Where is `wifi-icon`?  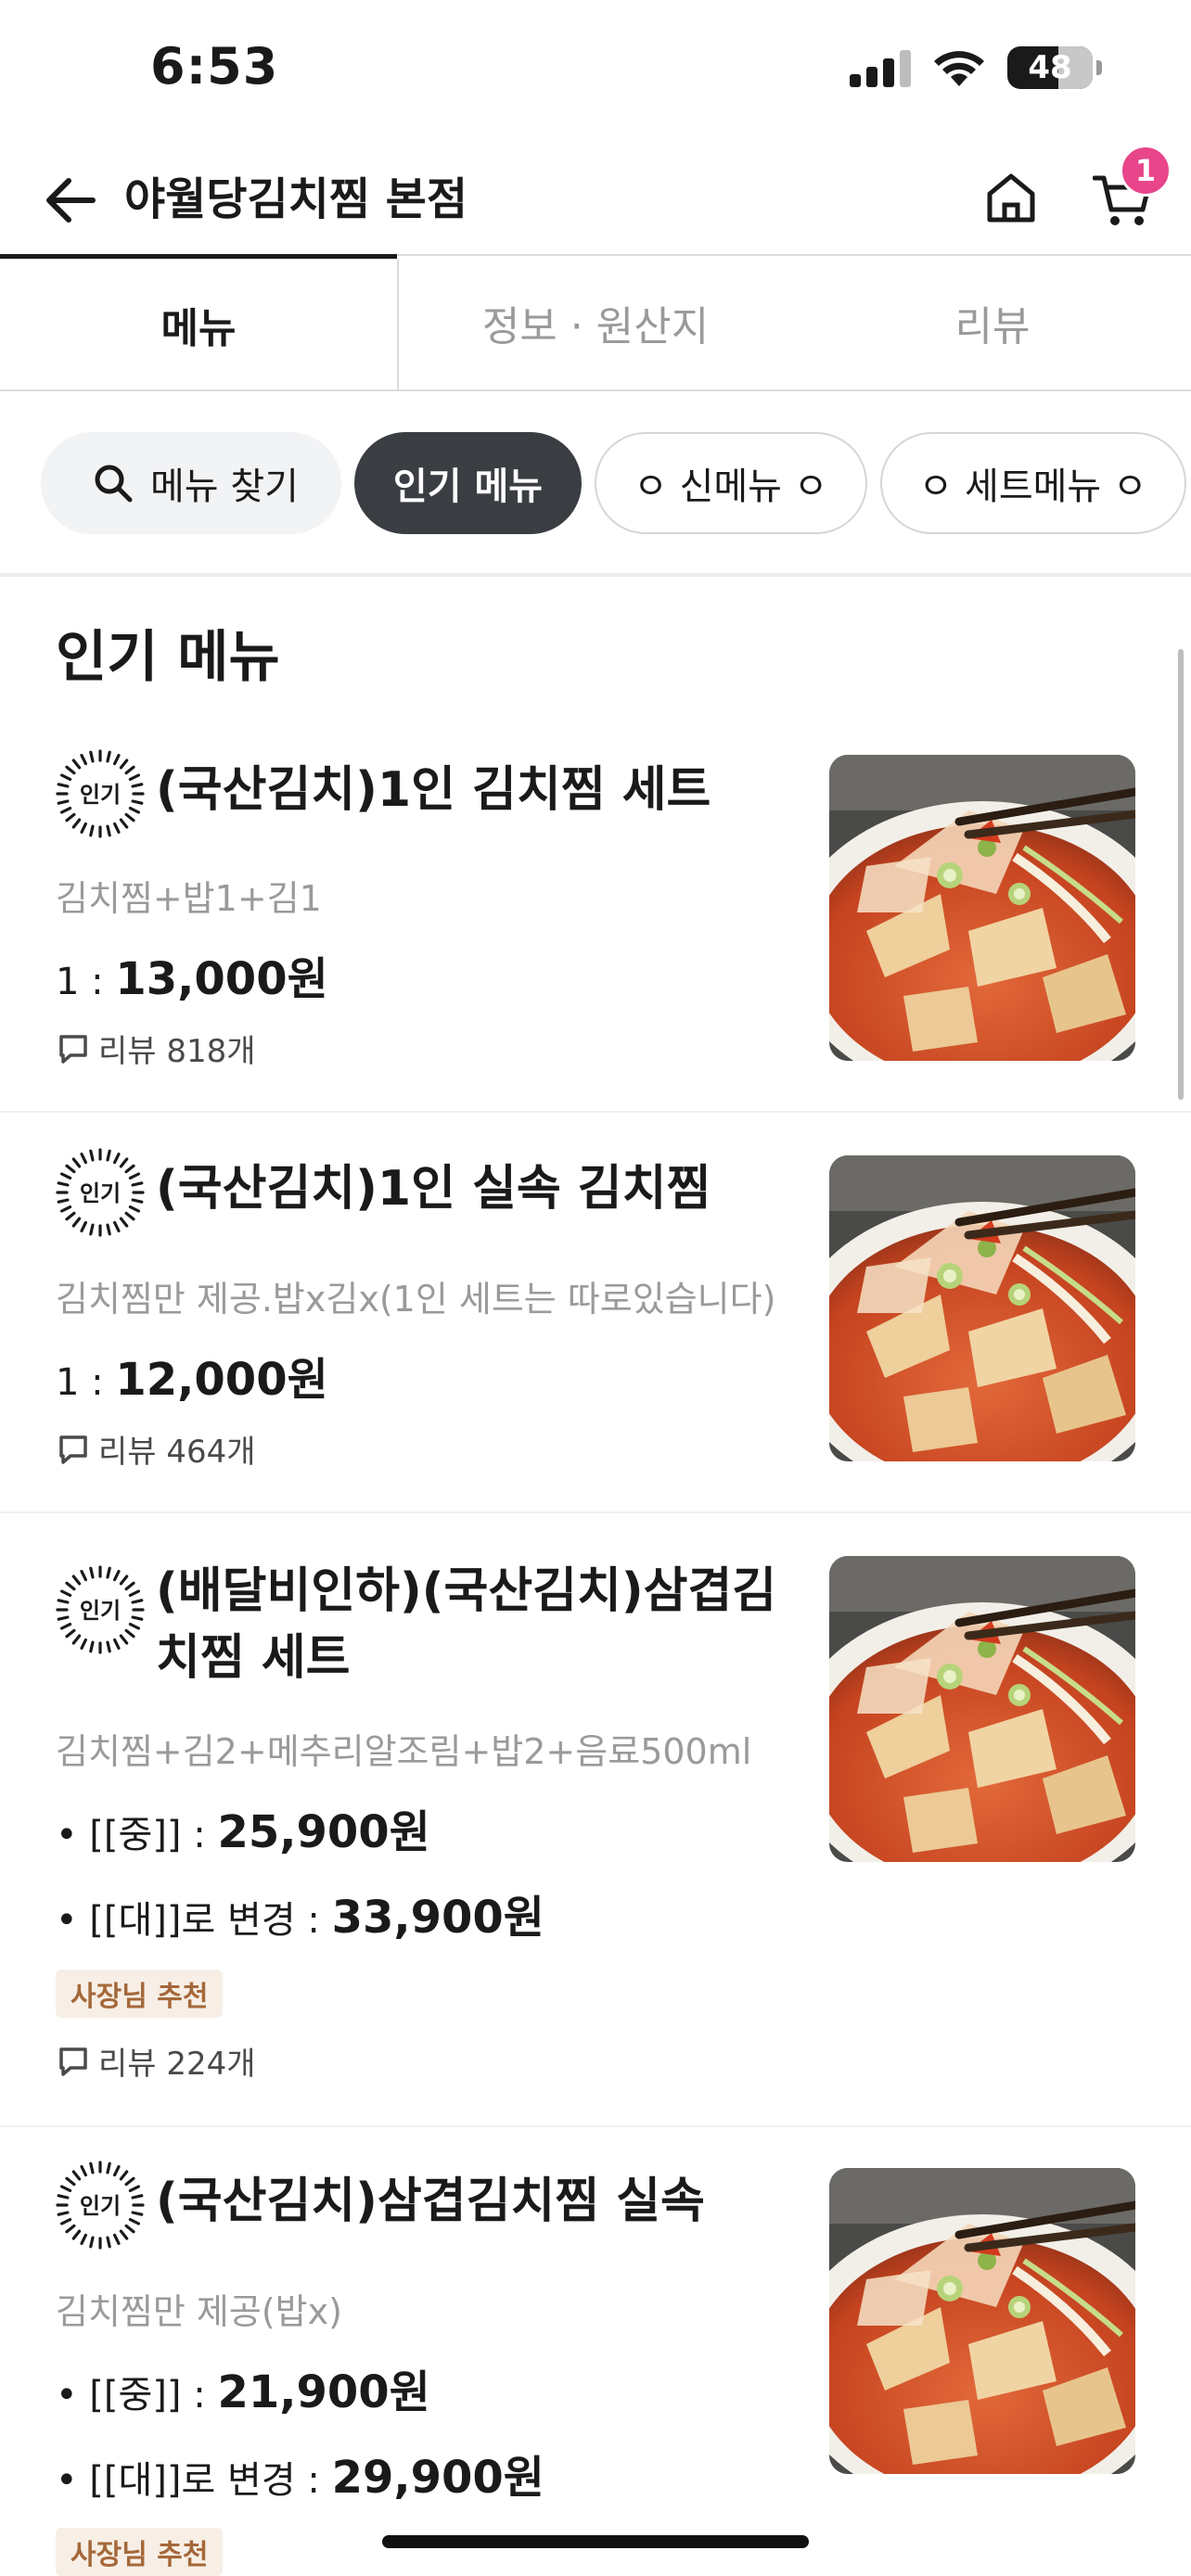
wifi-icon is located at coordinates (959, 68).